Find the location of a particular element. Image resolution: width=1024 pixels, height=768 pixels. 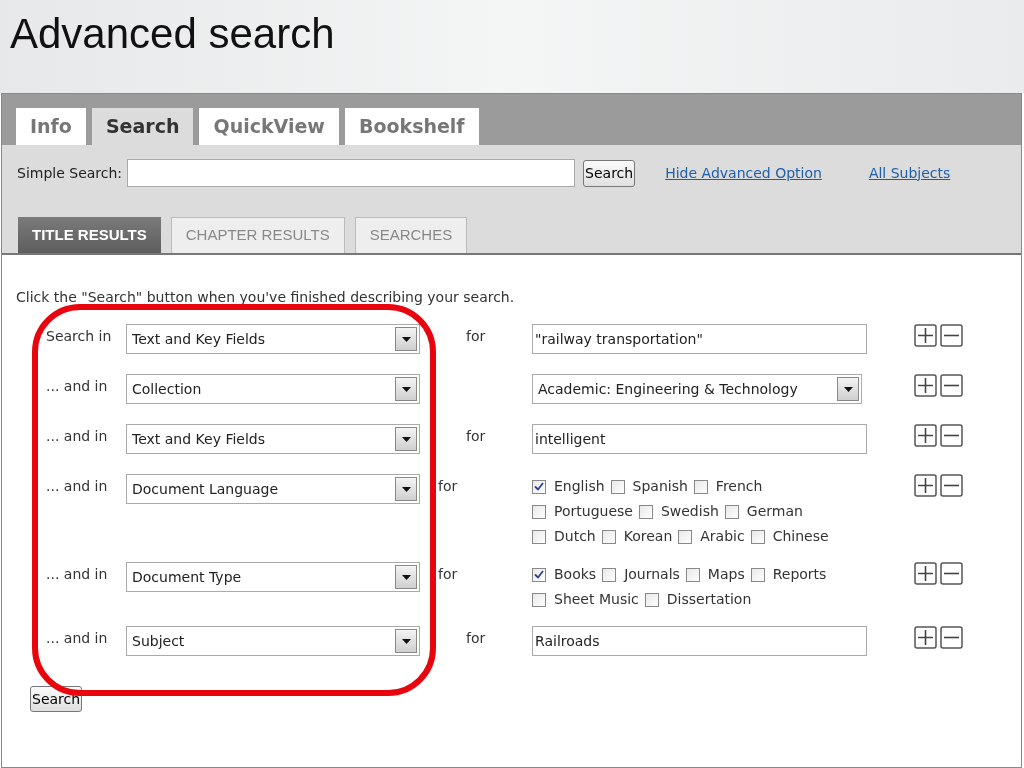

simple-search-field is located at coordinates (351, 173).